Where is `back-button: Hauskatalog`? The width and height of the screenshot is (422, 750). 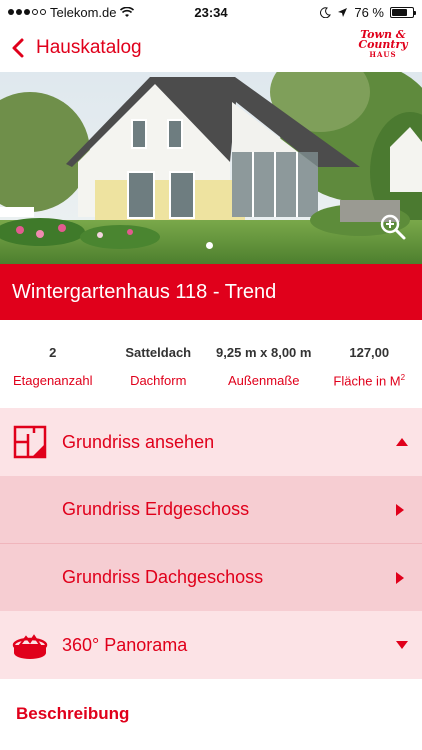 back-button: Hauskatalog is located at coordinates (75, 48).